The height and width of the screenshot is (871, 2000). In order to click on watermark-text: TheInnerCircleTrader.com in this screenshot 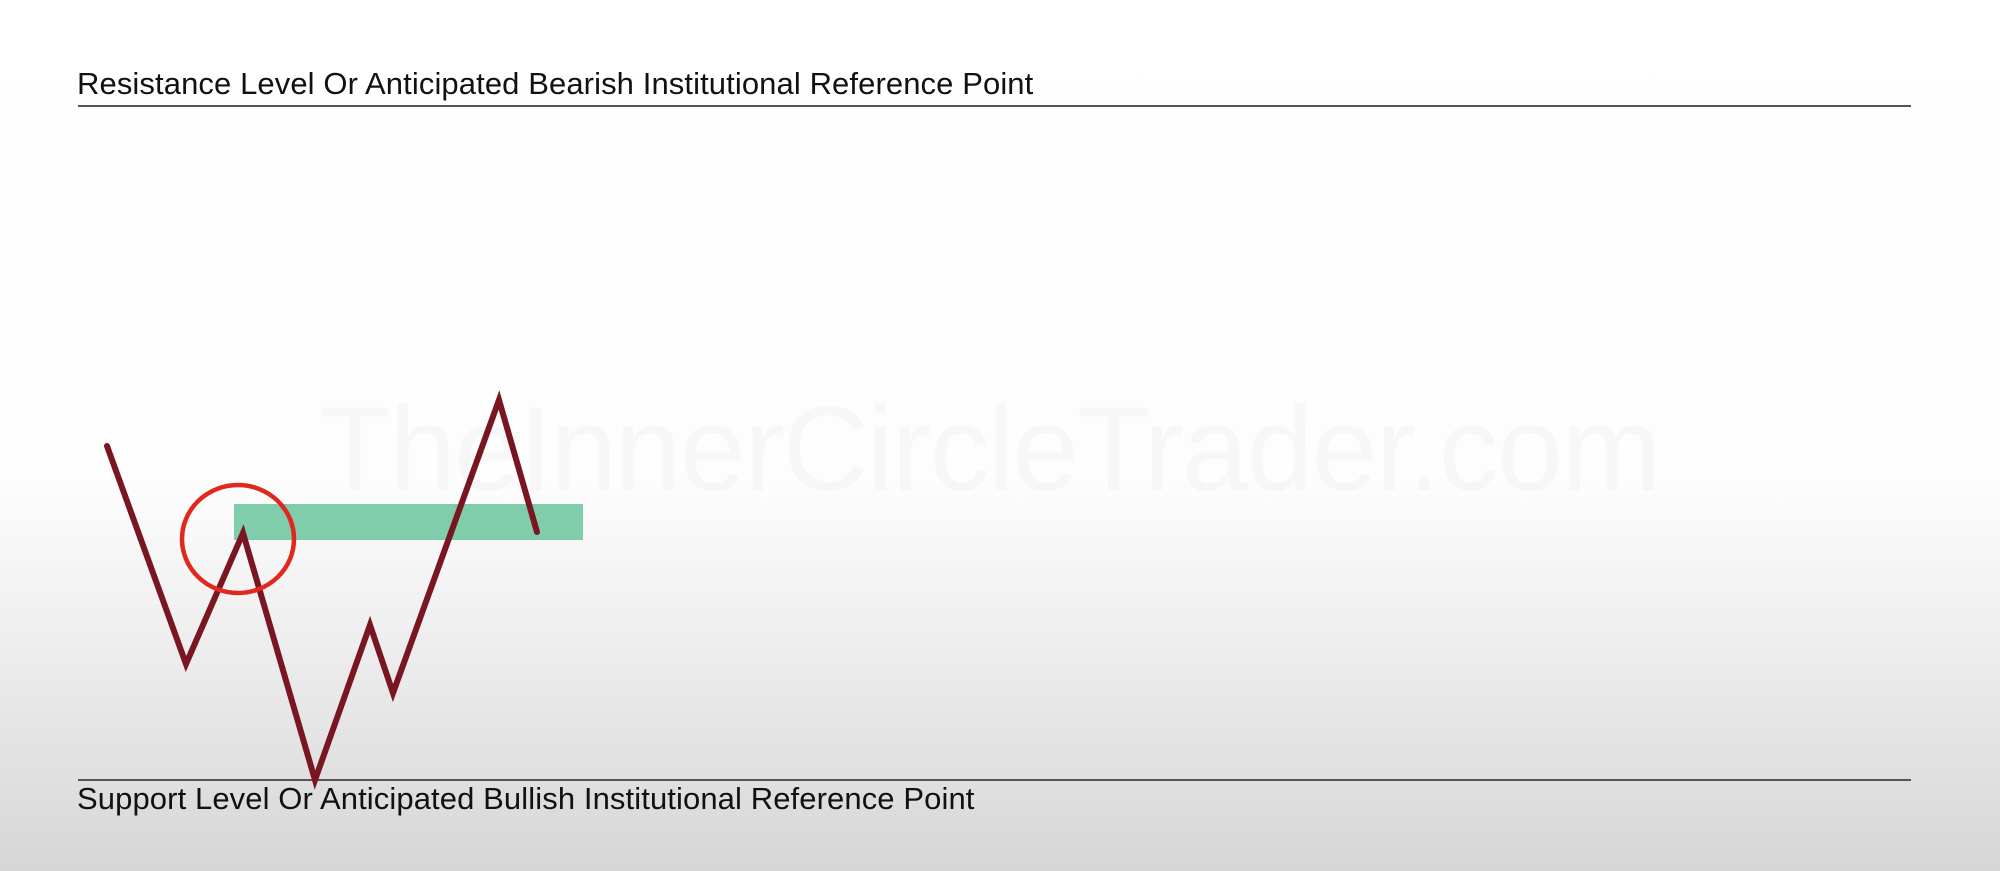, I will do `click(988, 449)`.